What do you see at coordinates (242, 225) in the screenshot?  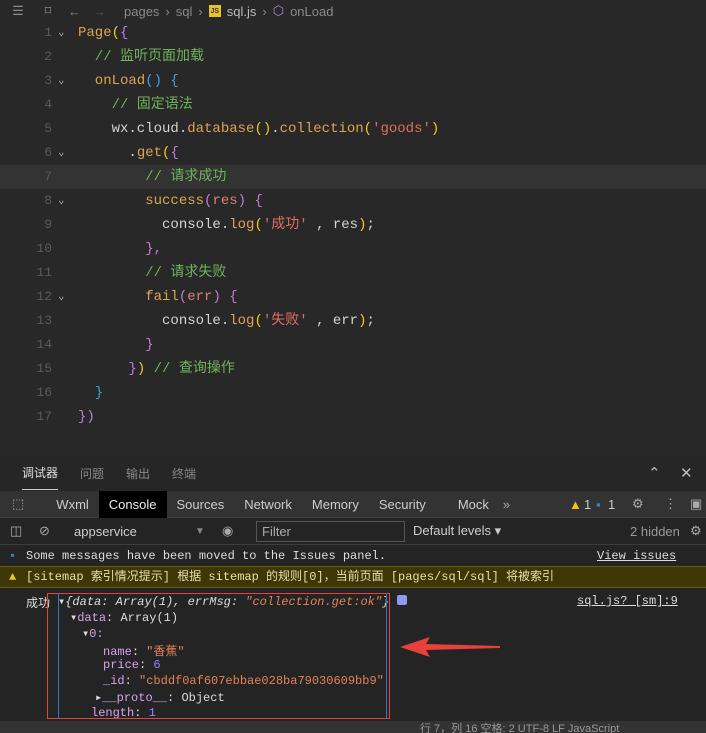 I see `code-token: log` at bounding box center [242, 225].